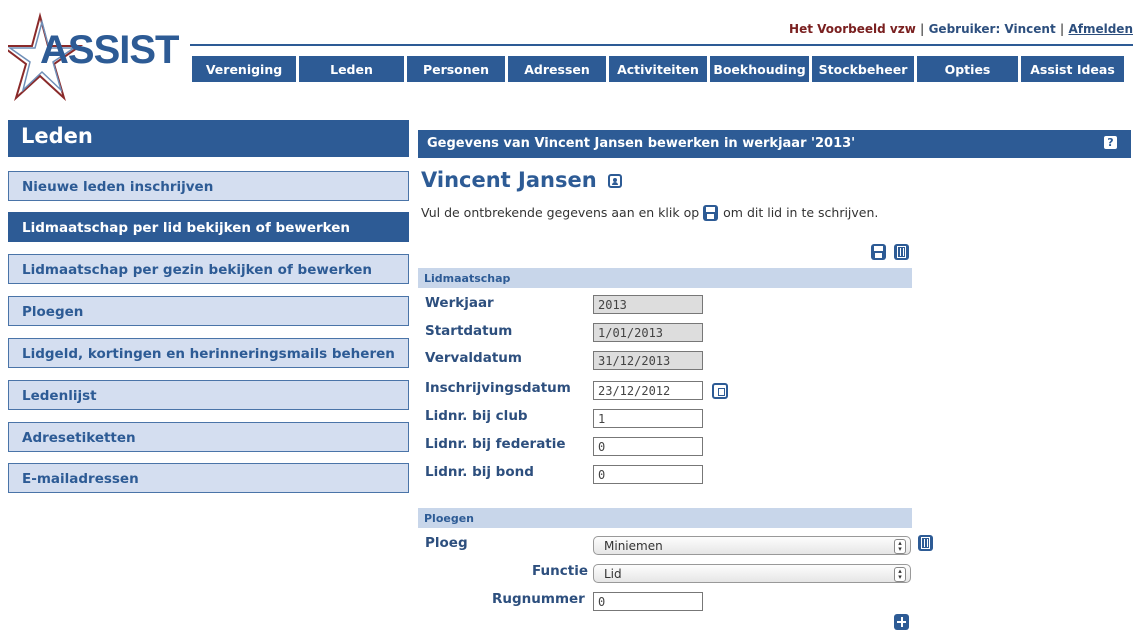  What do you see at coordinates (648, 304) in the screenshot?
I see `werkjaar-field: 2013` at bounding box center [648, 304].